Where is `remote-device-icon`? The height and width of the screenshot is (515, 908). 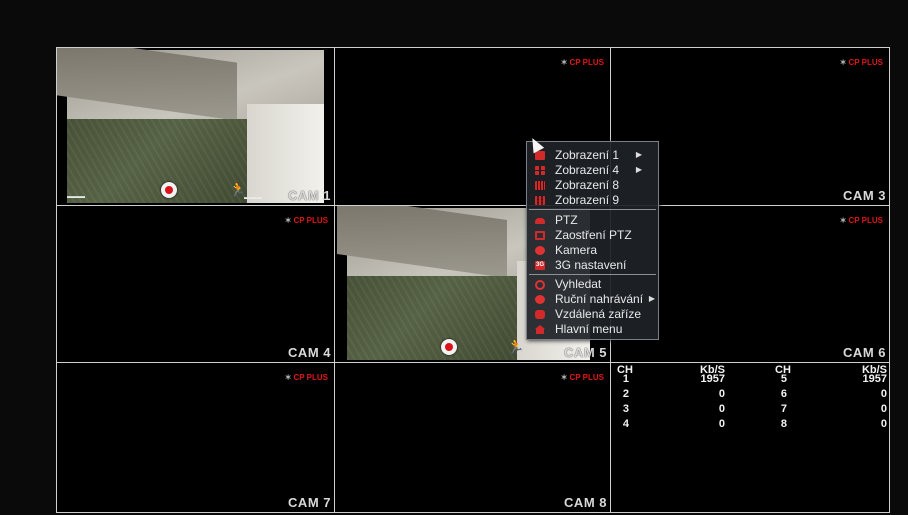
remote-device-icon is located at coordinates (540, 314).